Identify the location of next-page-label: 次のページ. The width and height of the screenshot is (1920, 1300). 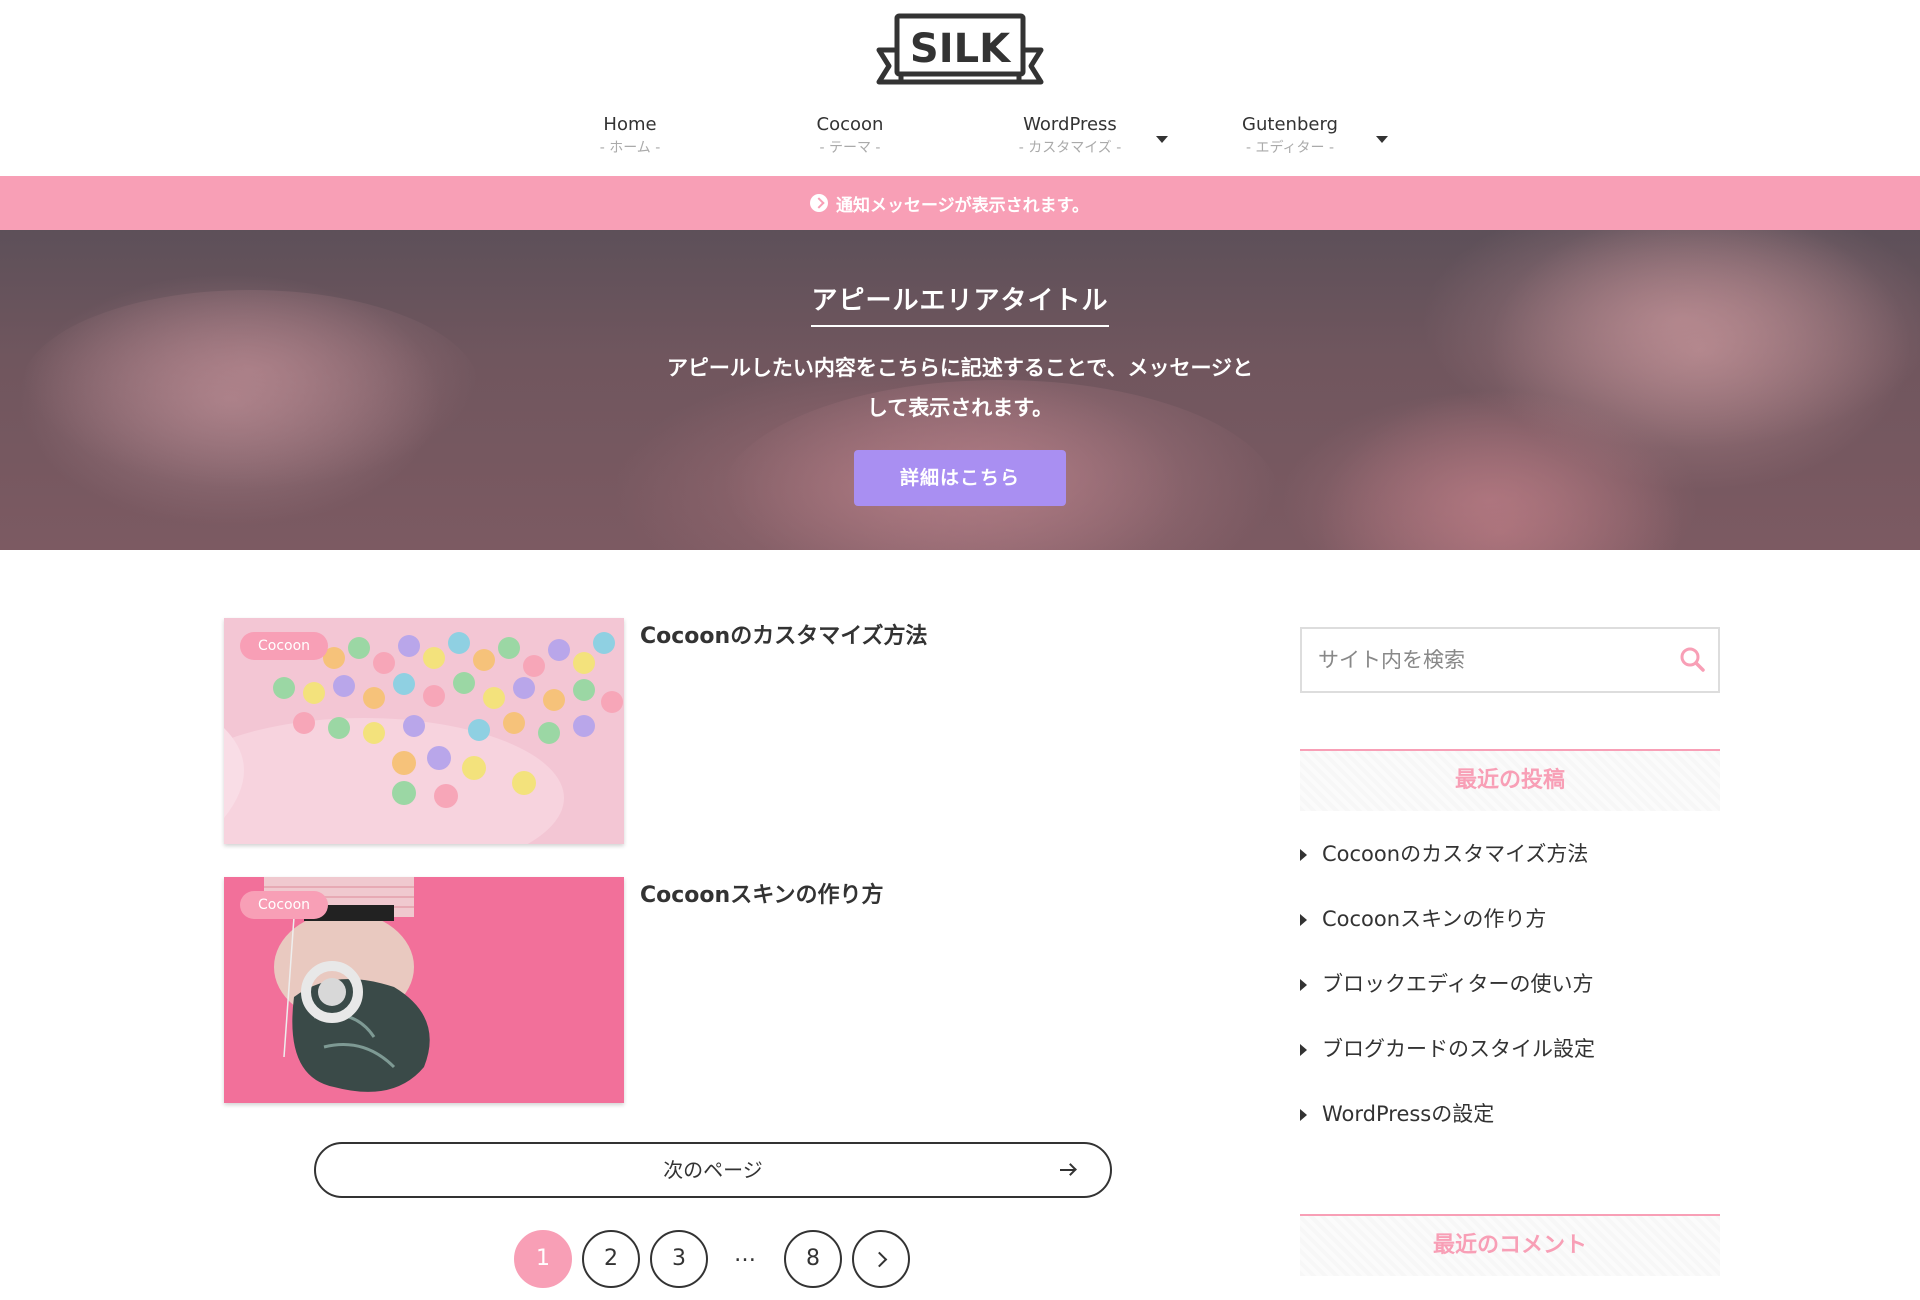
(713, 1170).